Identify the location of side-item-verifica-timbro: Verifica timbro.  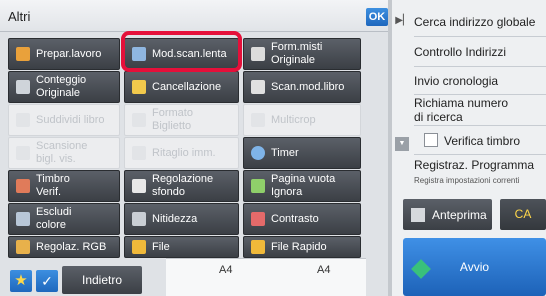
(494, 141).